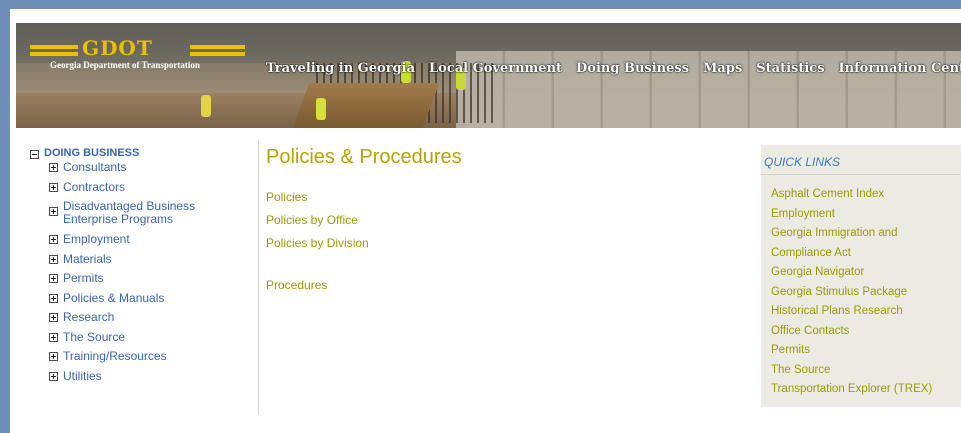 Image resolution: width=961 pixels, height=433 pixels. Describe the element at coordinates (154, 242) in the screenshot. I see `sidebar-item-employment: Employment` at that location.